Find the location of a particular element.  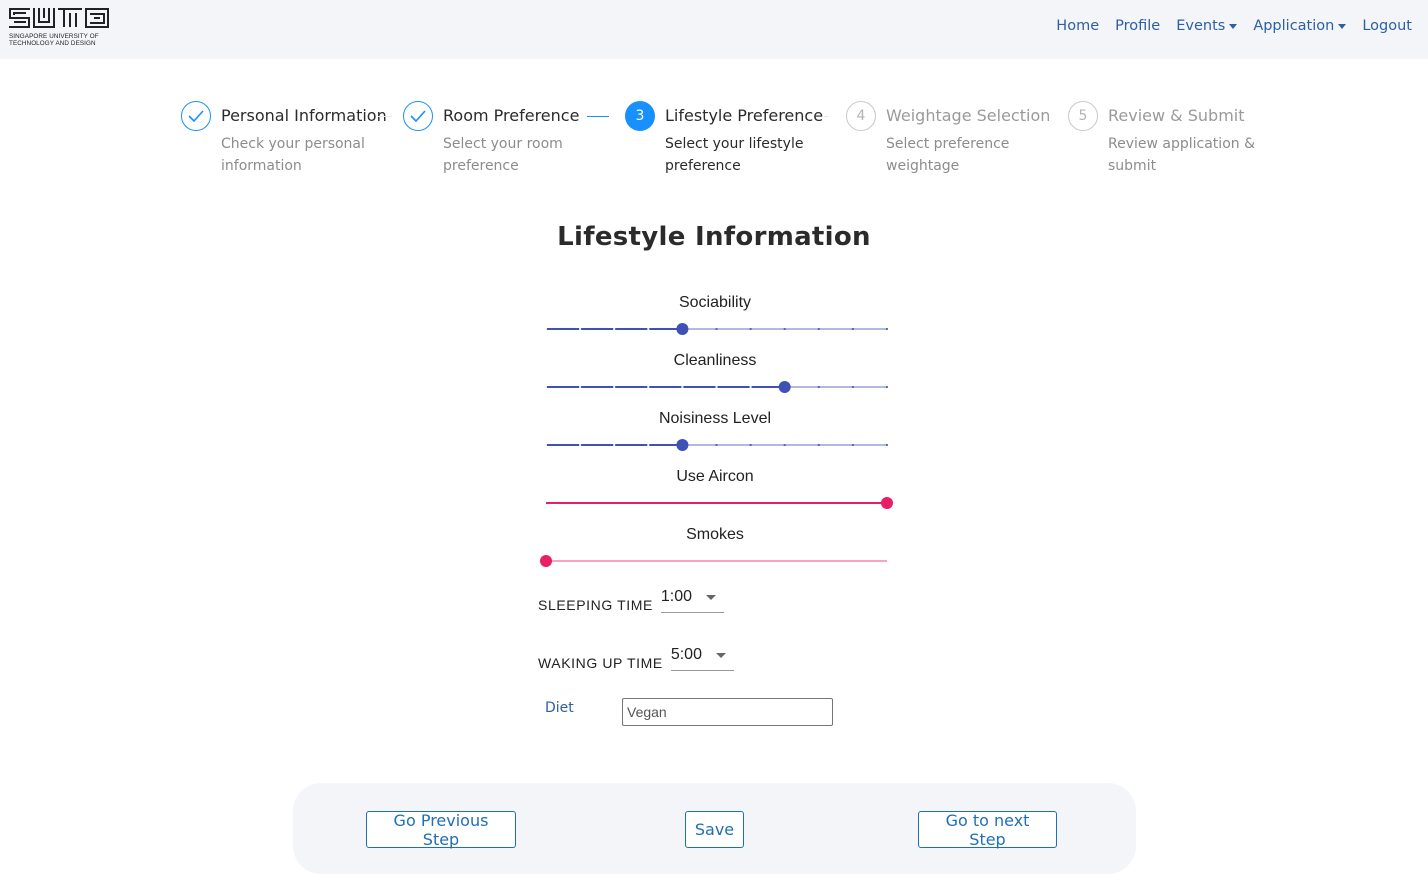

sleeping-time-row: SLEEPING TIME 1:00 is located at coordinates (631, 600).